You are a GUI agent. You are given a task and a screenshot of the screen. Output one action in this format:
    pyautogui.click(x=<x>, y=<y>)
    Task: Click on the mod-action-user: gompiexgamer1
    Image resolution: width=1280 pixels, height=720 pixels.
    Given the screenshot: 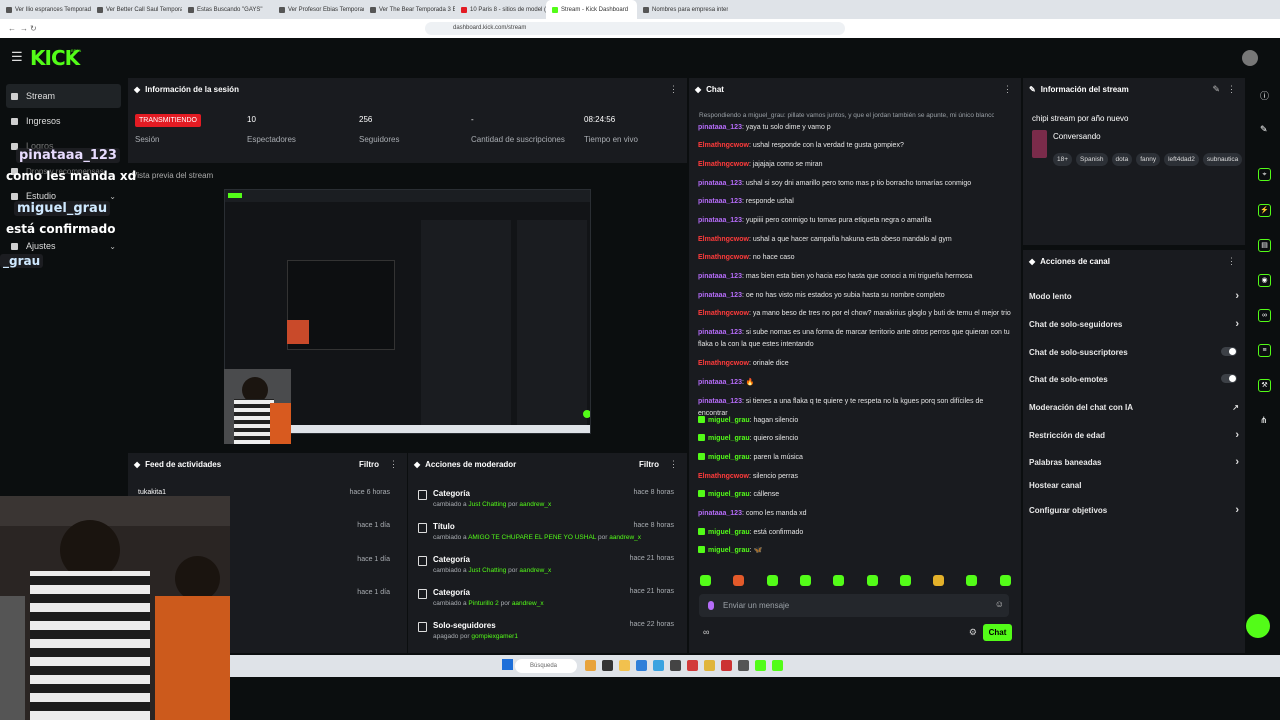 What is the action you would take?
    pyautogui.click(x=494, y=636)
    